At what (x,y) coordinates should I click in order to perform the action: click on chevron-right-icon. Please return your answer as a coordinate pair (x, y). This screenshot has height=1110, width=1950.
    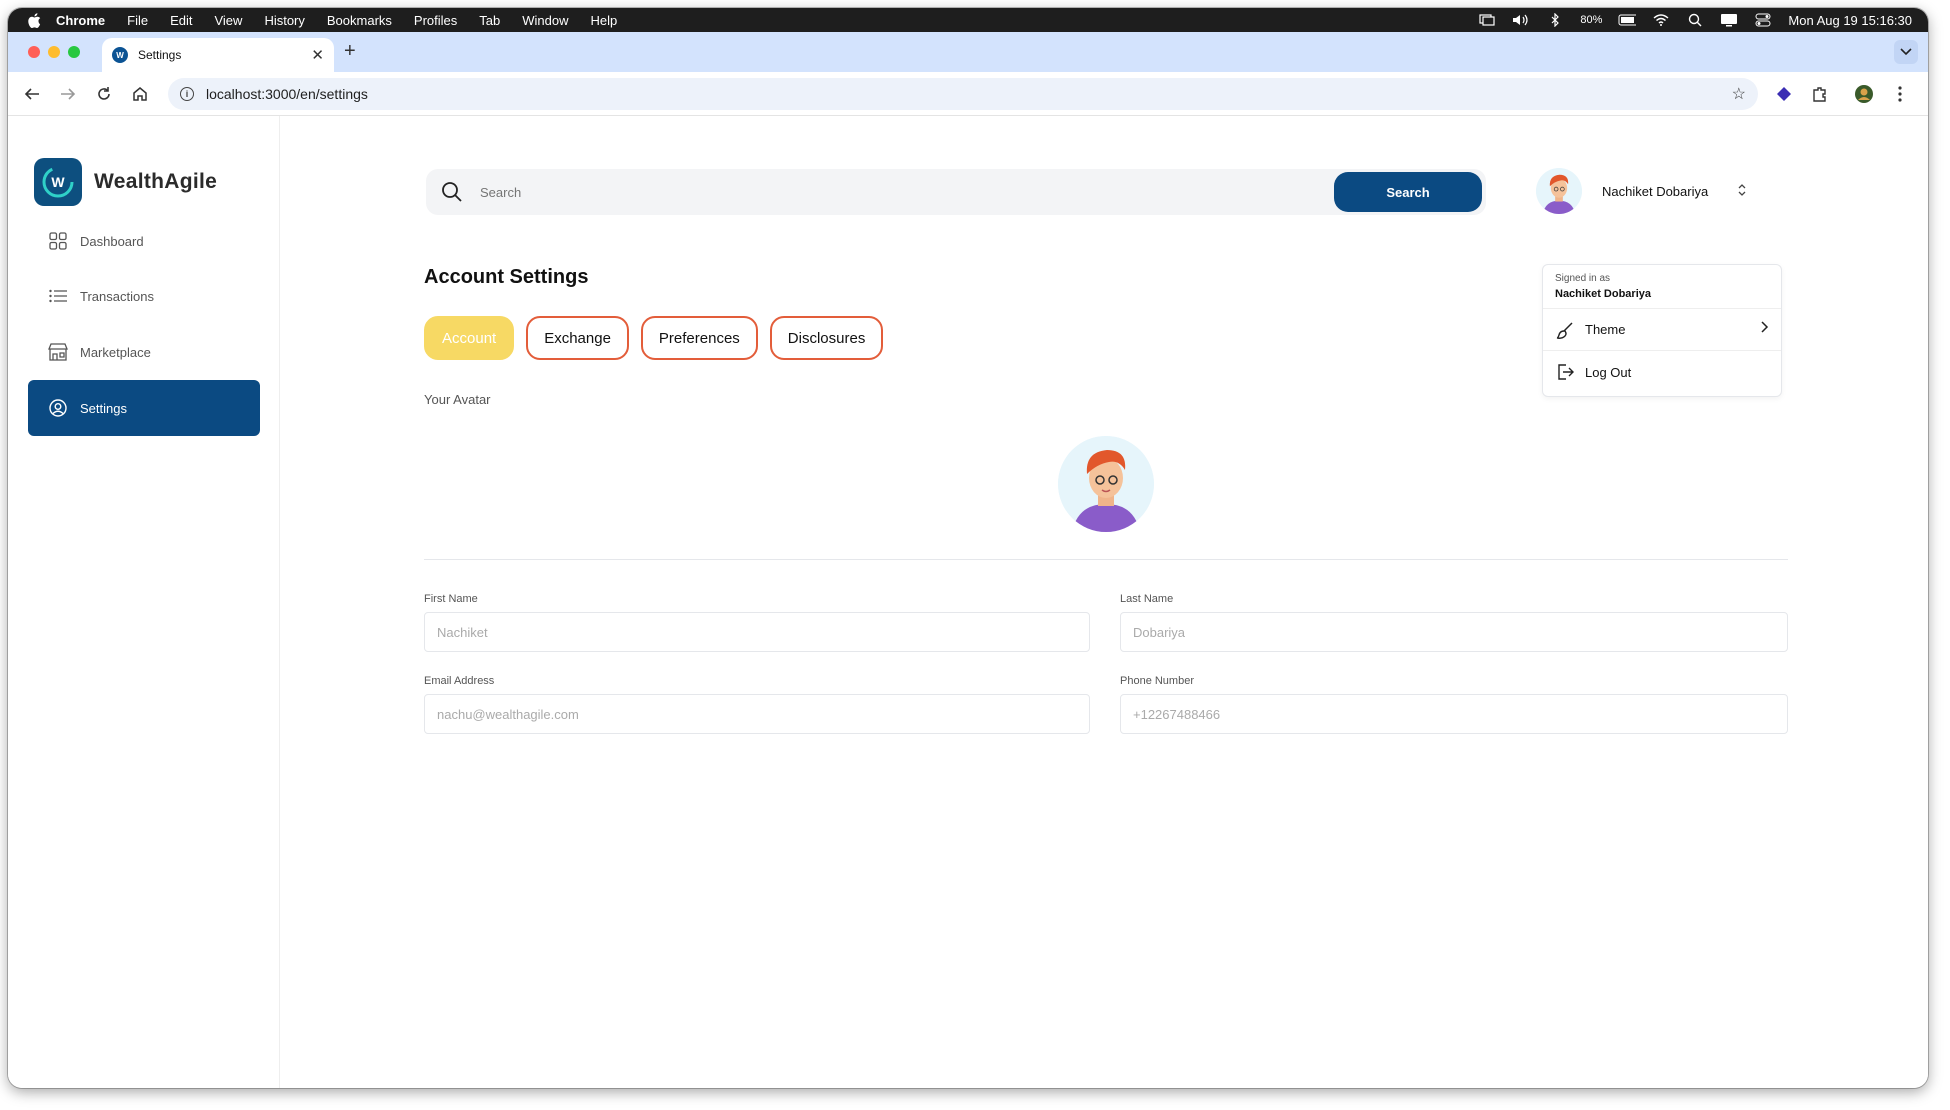
    Looking at the image, I should click on (1765, 328).